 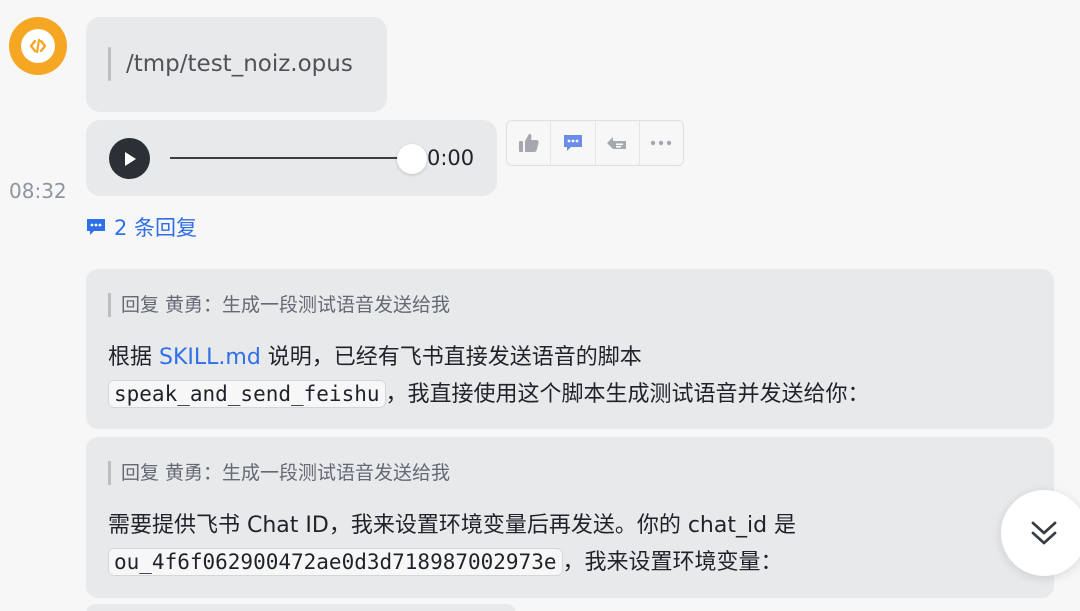 I want to click on replies-count-label: 2 条回复, so click(x=156, y=228).